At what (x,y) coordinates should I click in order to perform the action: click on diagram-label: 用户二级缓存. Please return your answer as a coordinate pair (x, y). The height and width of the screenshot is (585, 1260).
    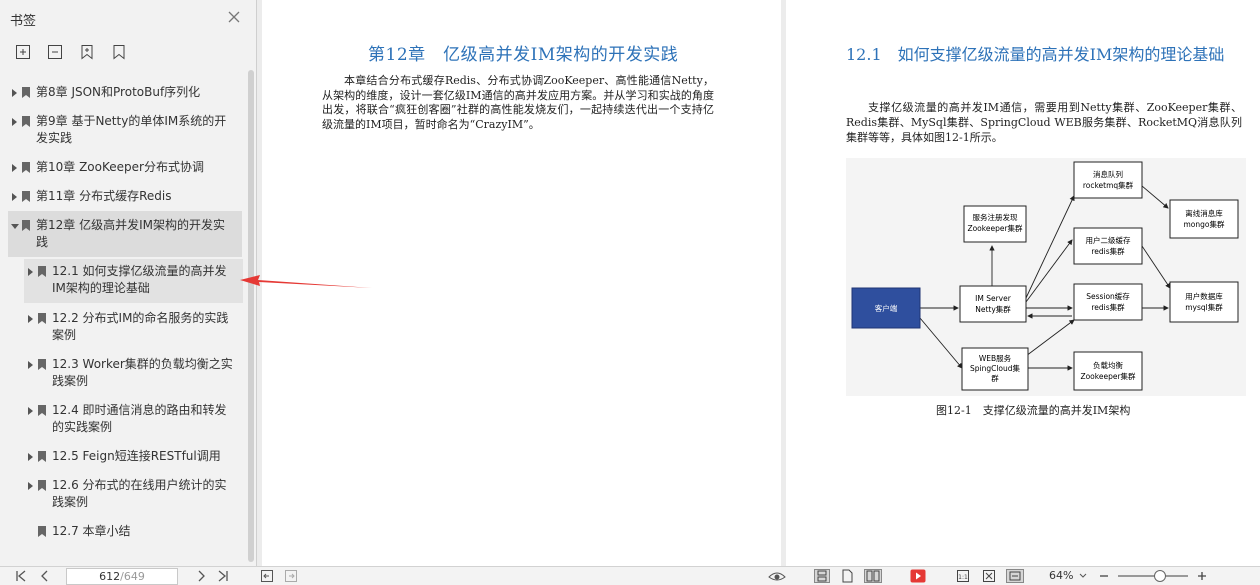
    Looking at the image, I should click on (1108, 240).